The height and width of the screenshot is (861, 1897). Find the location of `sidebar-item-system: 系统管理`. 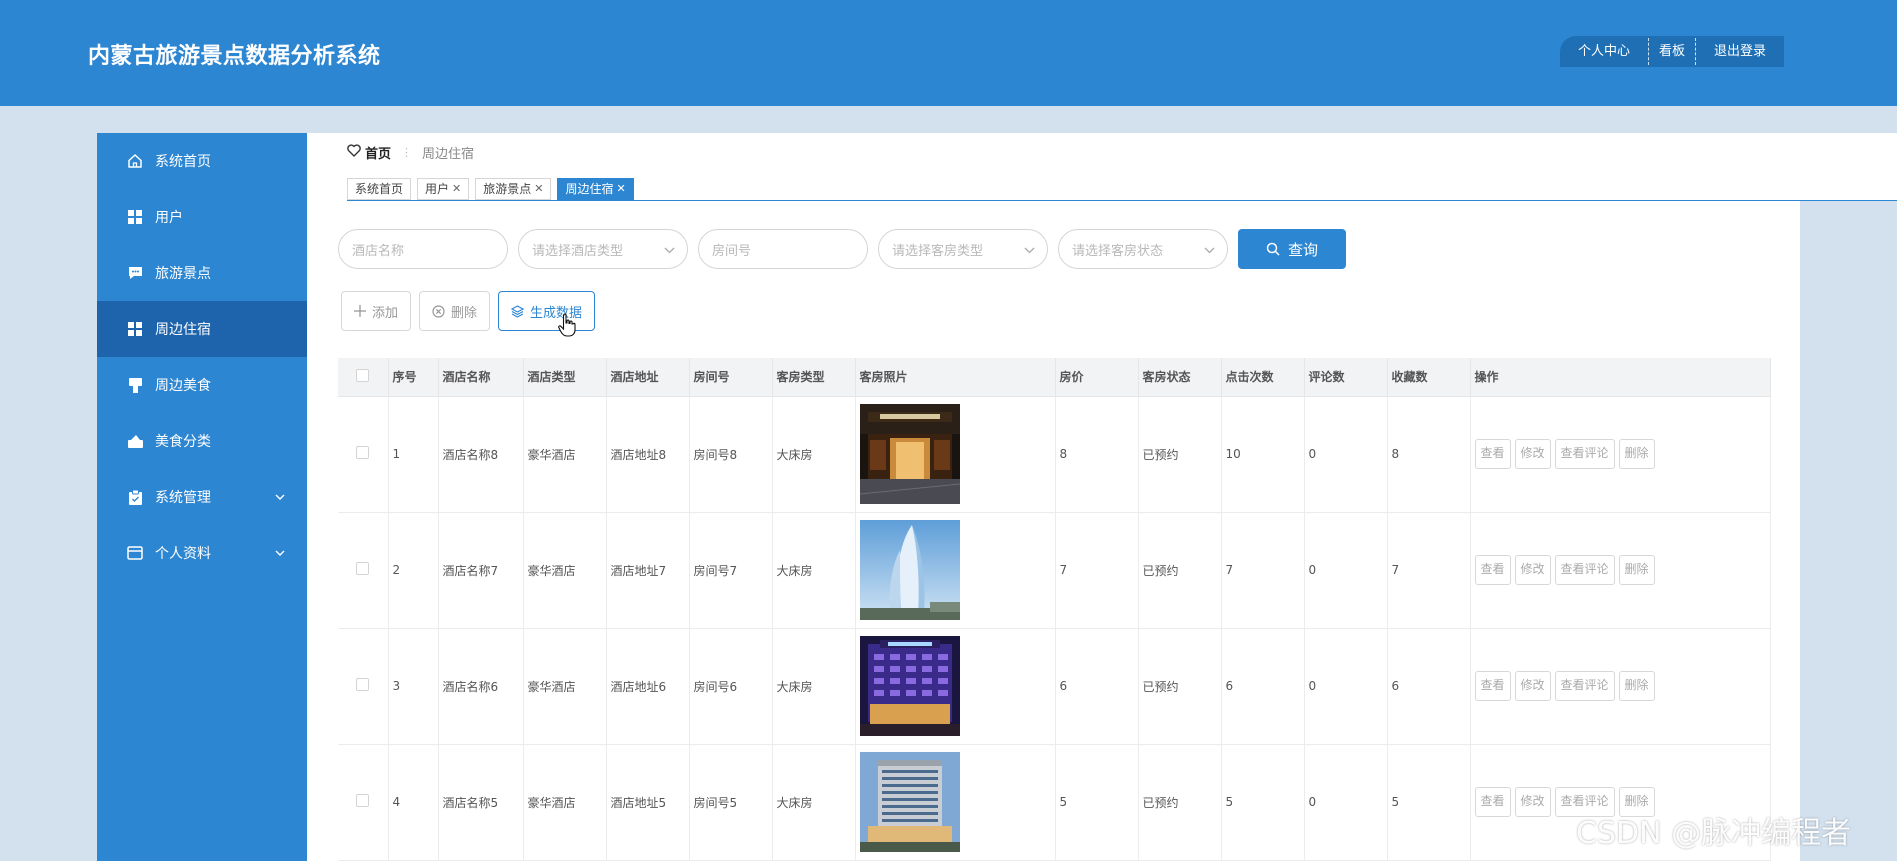

sidebar-item-system: 系统管理 is located at coordinates (202, 497).